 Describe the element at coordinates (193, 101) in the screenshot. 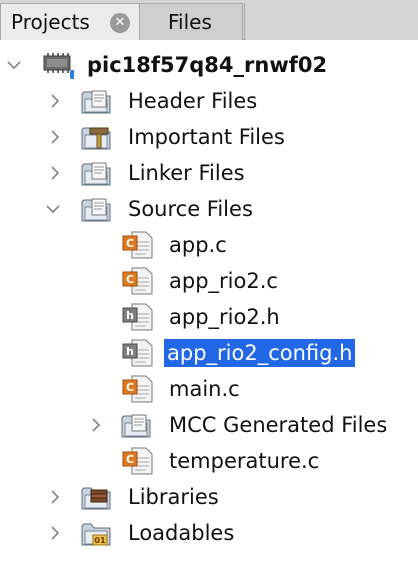

I see `tree-item-label: Header Files` at that location.